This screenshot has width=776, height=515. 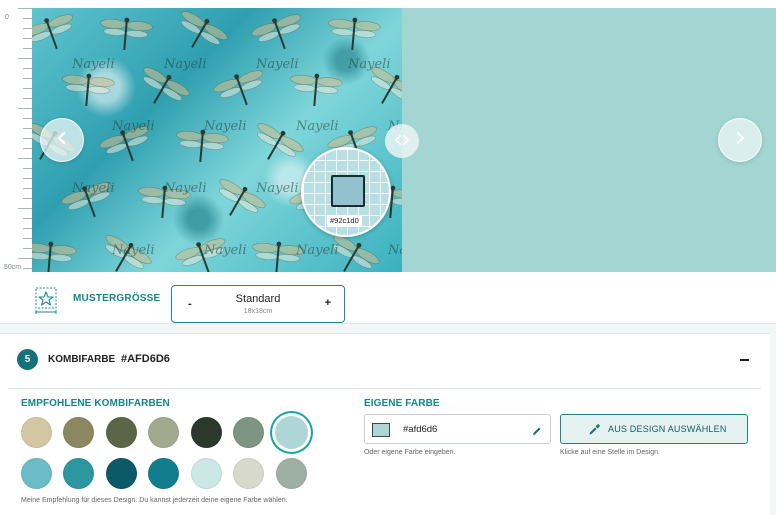 What do you see at coordinates (145, 359) in the screenshot?
I see `panel-current-hex: #AFD6D6` at bounding box center [145, 359].